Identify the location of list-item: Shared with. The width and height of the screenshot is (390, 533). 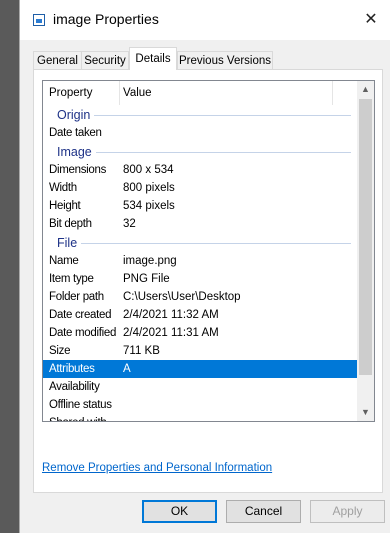
(200, 417).